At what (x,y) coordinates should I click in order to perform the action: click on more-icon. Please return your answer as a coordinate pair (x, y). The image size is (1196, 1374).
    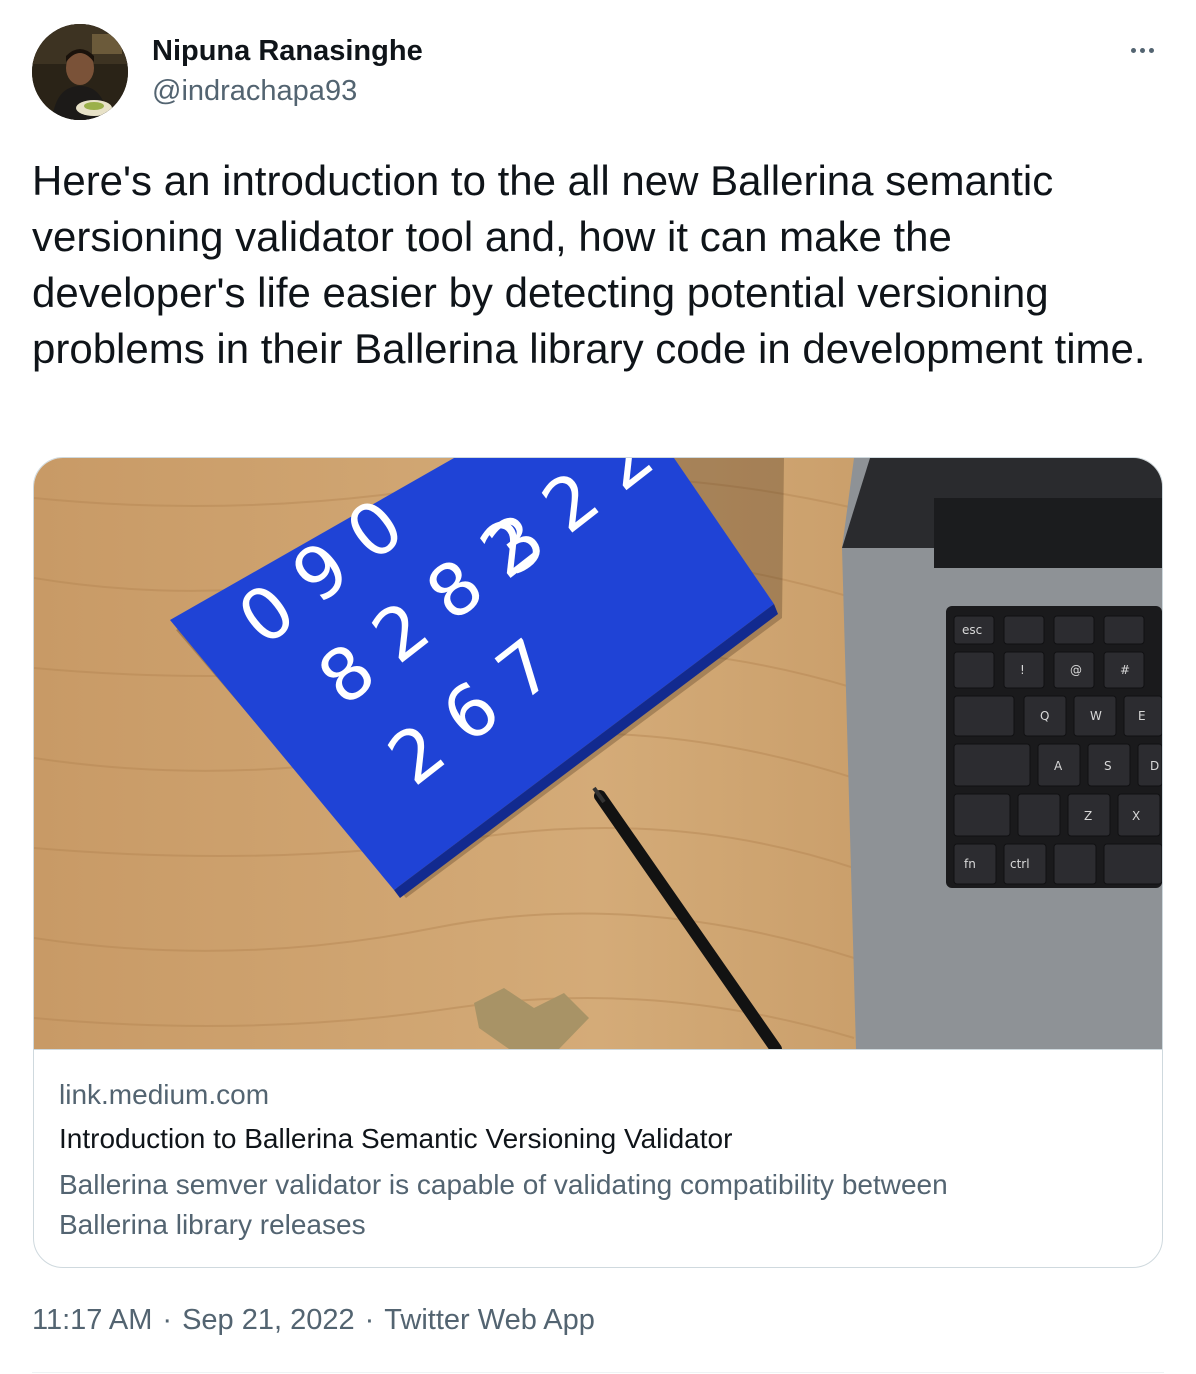
    Looking at the image, I should click on (1133, 50).